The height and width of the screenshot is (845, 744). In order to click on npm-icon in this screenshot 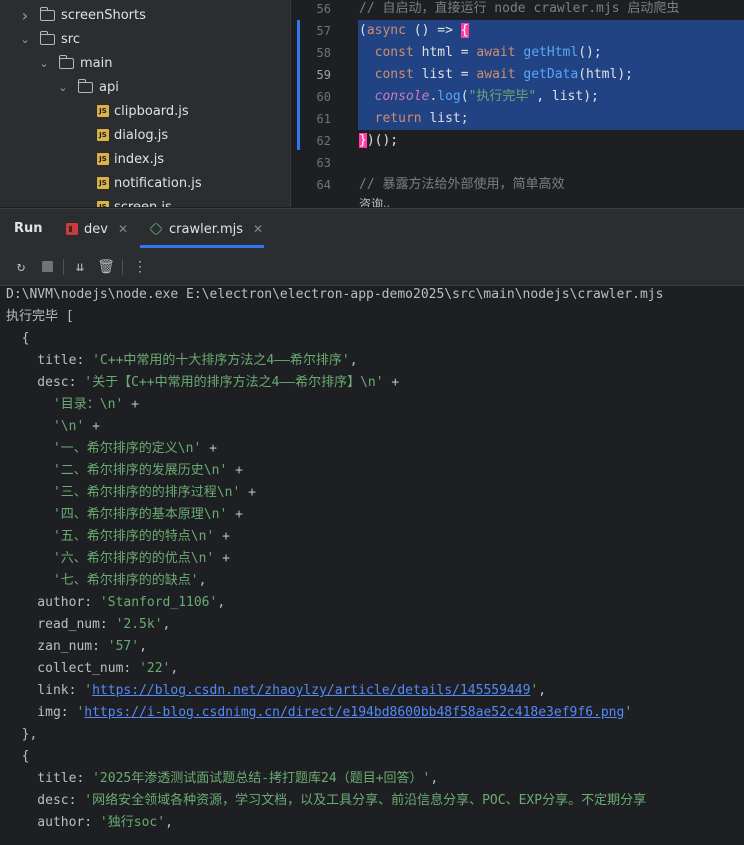, I will do `click(72, 229)`.